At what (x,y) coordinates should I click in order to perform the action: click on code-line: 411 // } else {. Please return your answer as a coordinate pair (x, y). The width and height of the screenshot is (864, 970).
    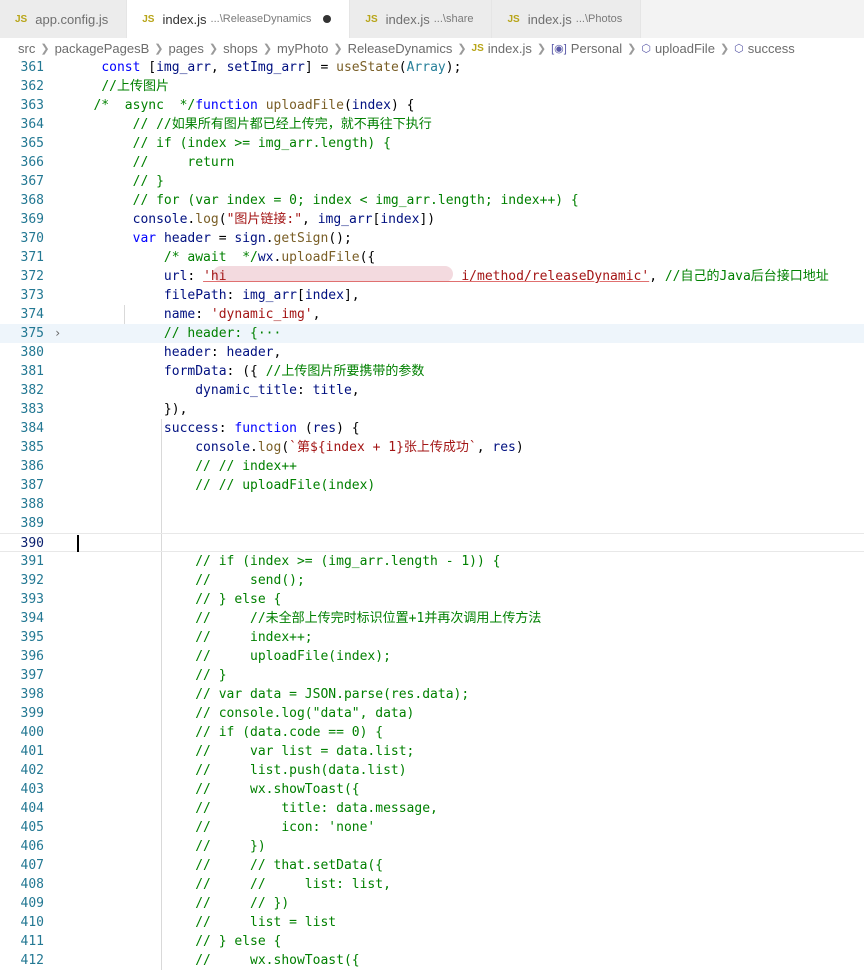
    Looking at the image, I should click on (432, 941).